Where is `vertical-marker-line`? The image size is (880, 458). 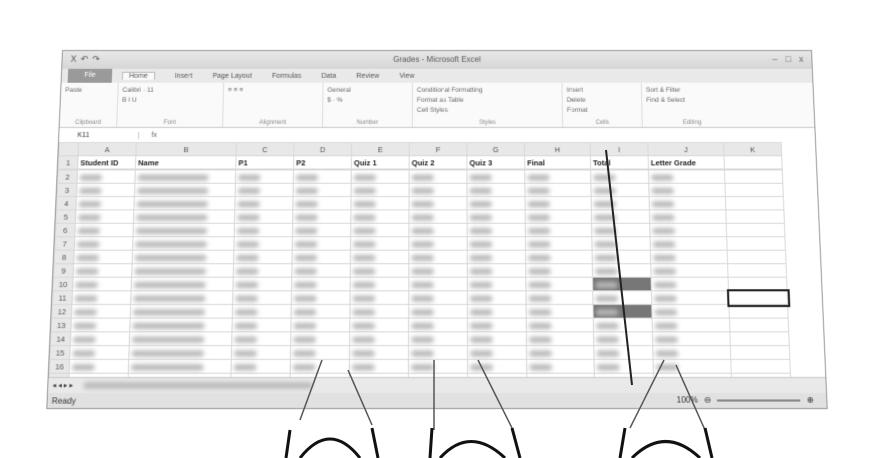 vertical-marker-line is located at coordinates (619, 267).